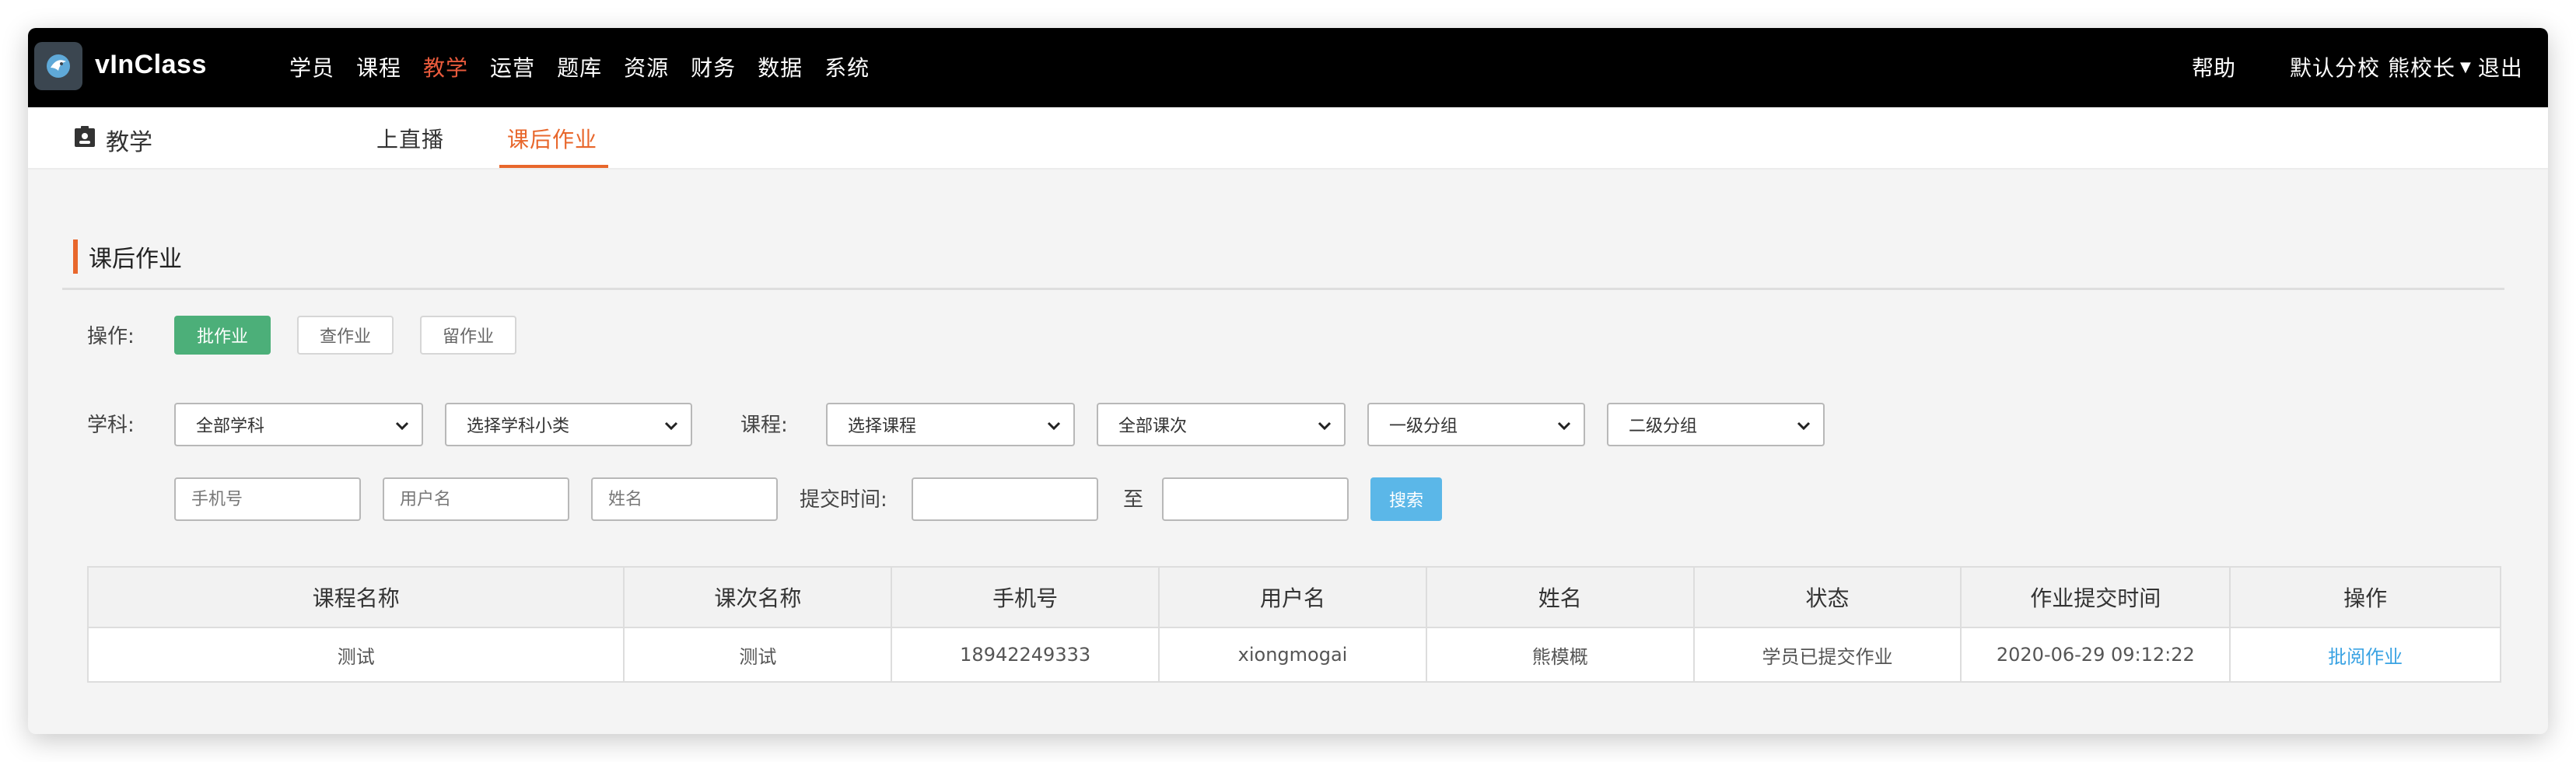  I want to click on cell-status: 学员已提交作业, so click(1827, 655).